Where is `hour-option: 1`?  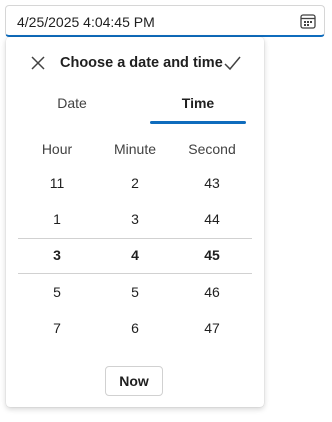
hour-option: 1 is located at coordinates (57, 219).